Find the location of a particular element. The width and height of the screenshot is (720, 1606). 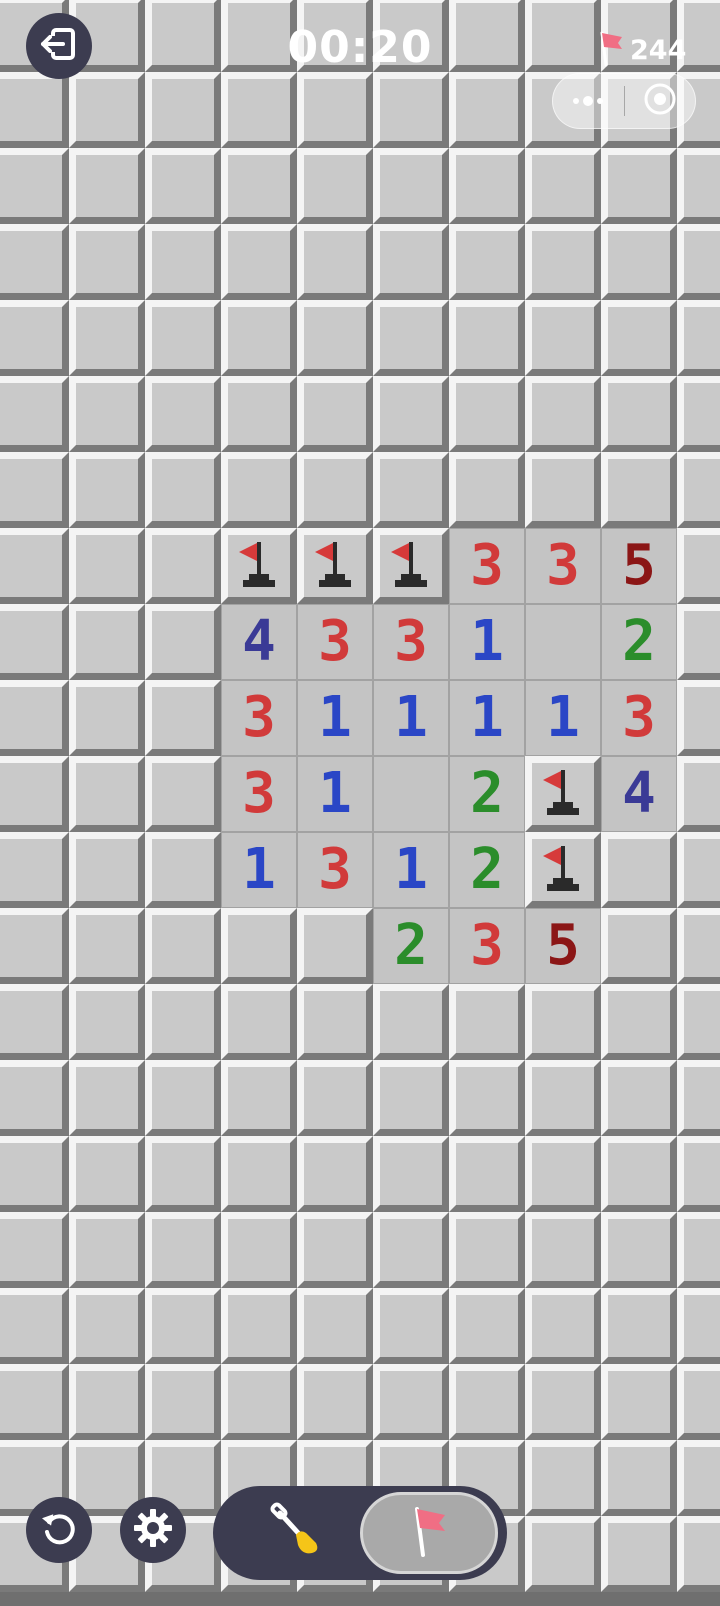

mode-toggle is located at coordinates (360, 1533).